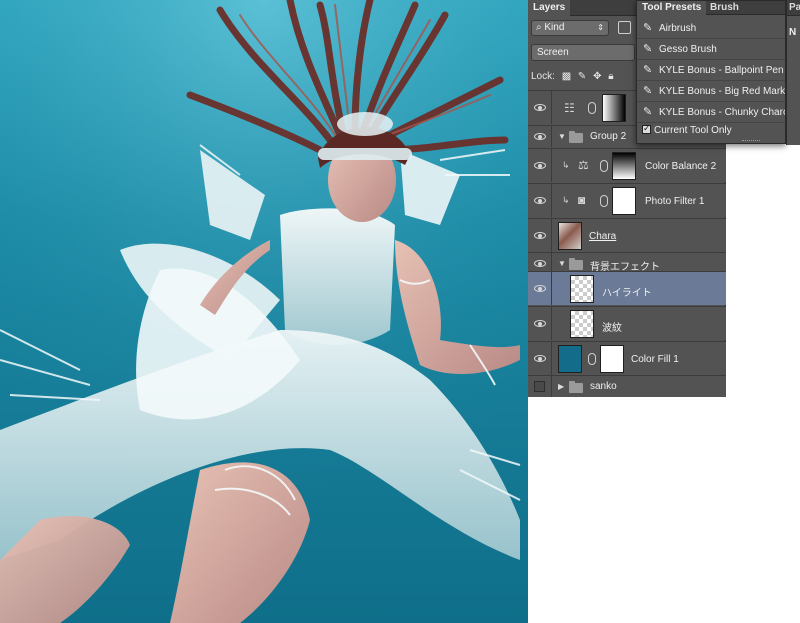  Describe the element at coordinates (672, 8) in the screenshot. I see `tool-presets-tab: Tool Presets` at that location.